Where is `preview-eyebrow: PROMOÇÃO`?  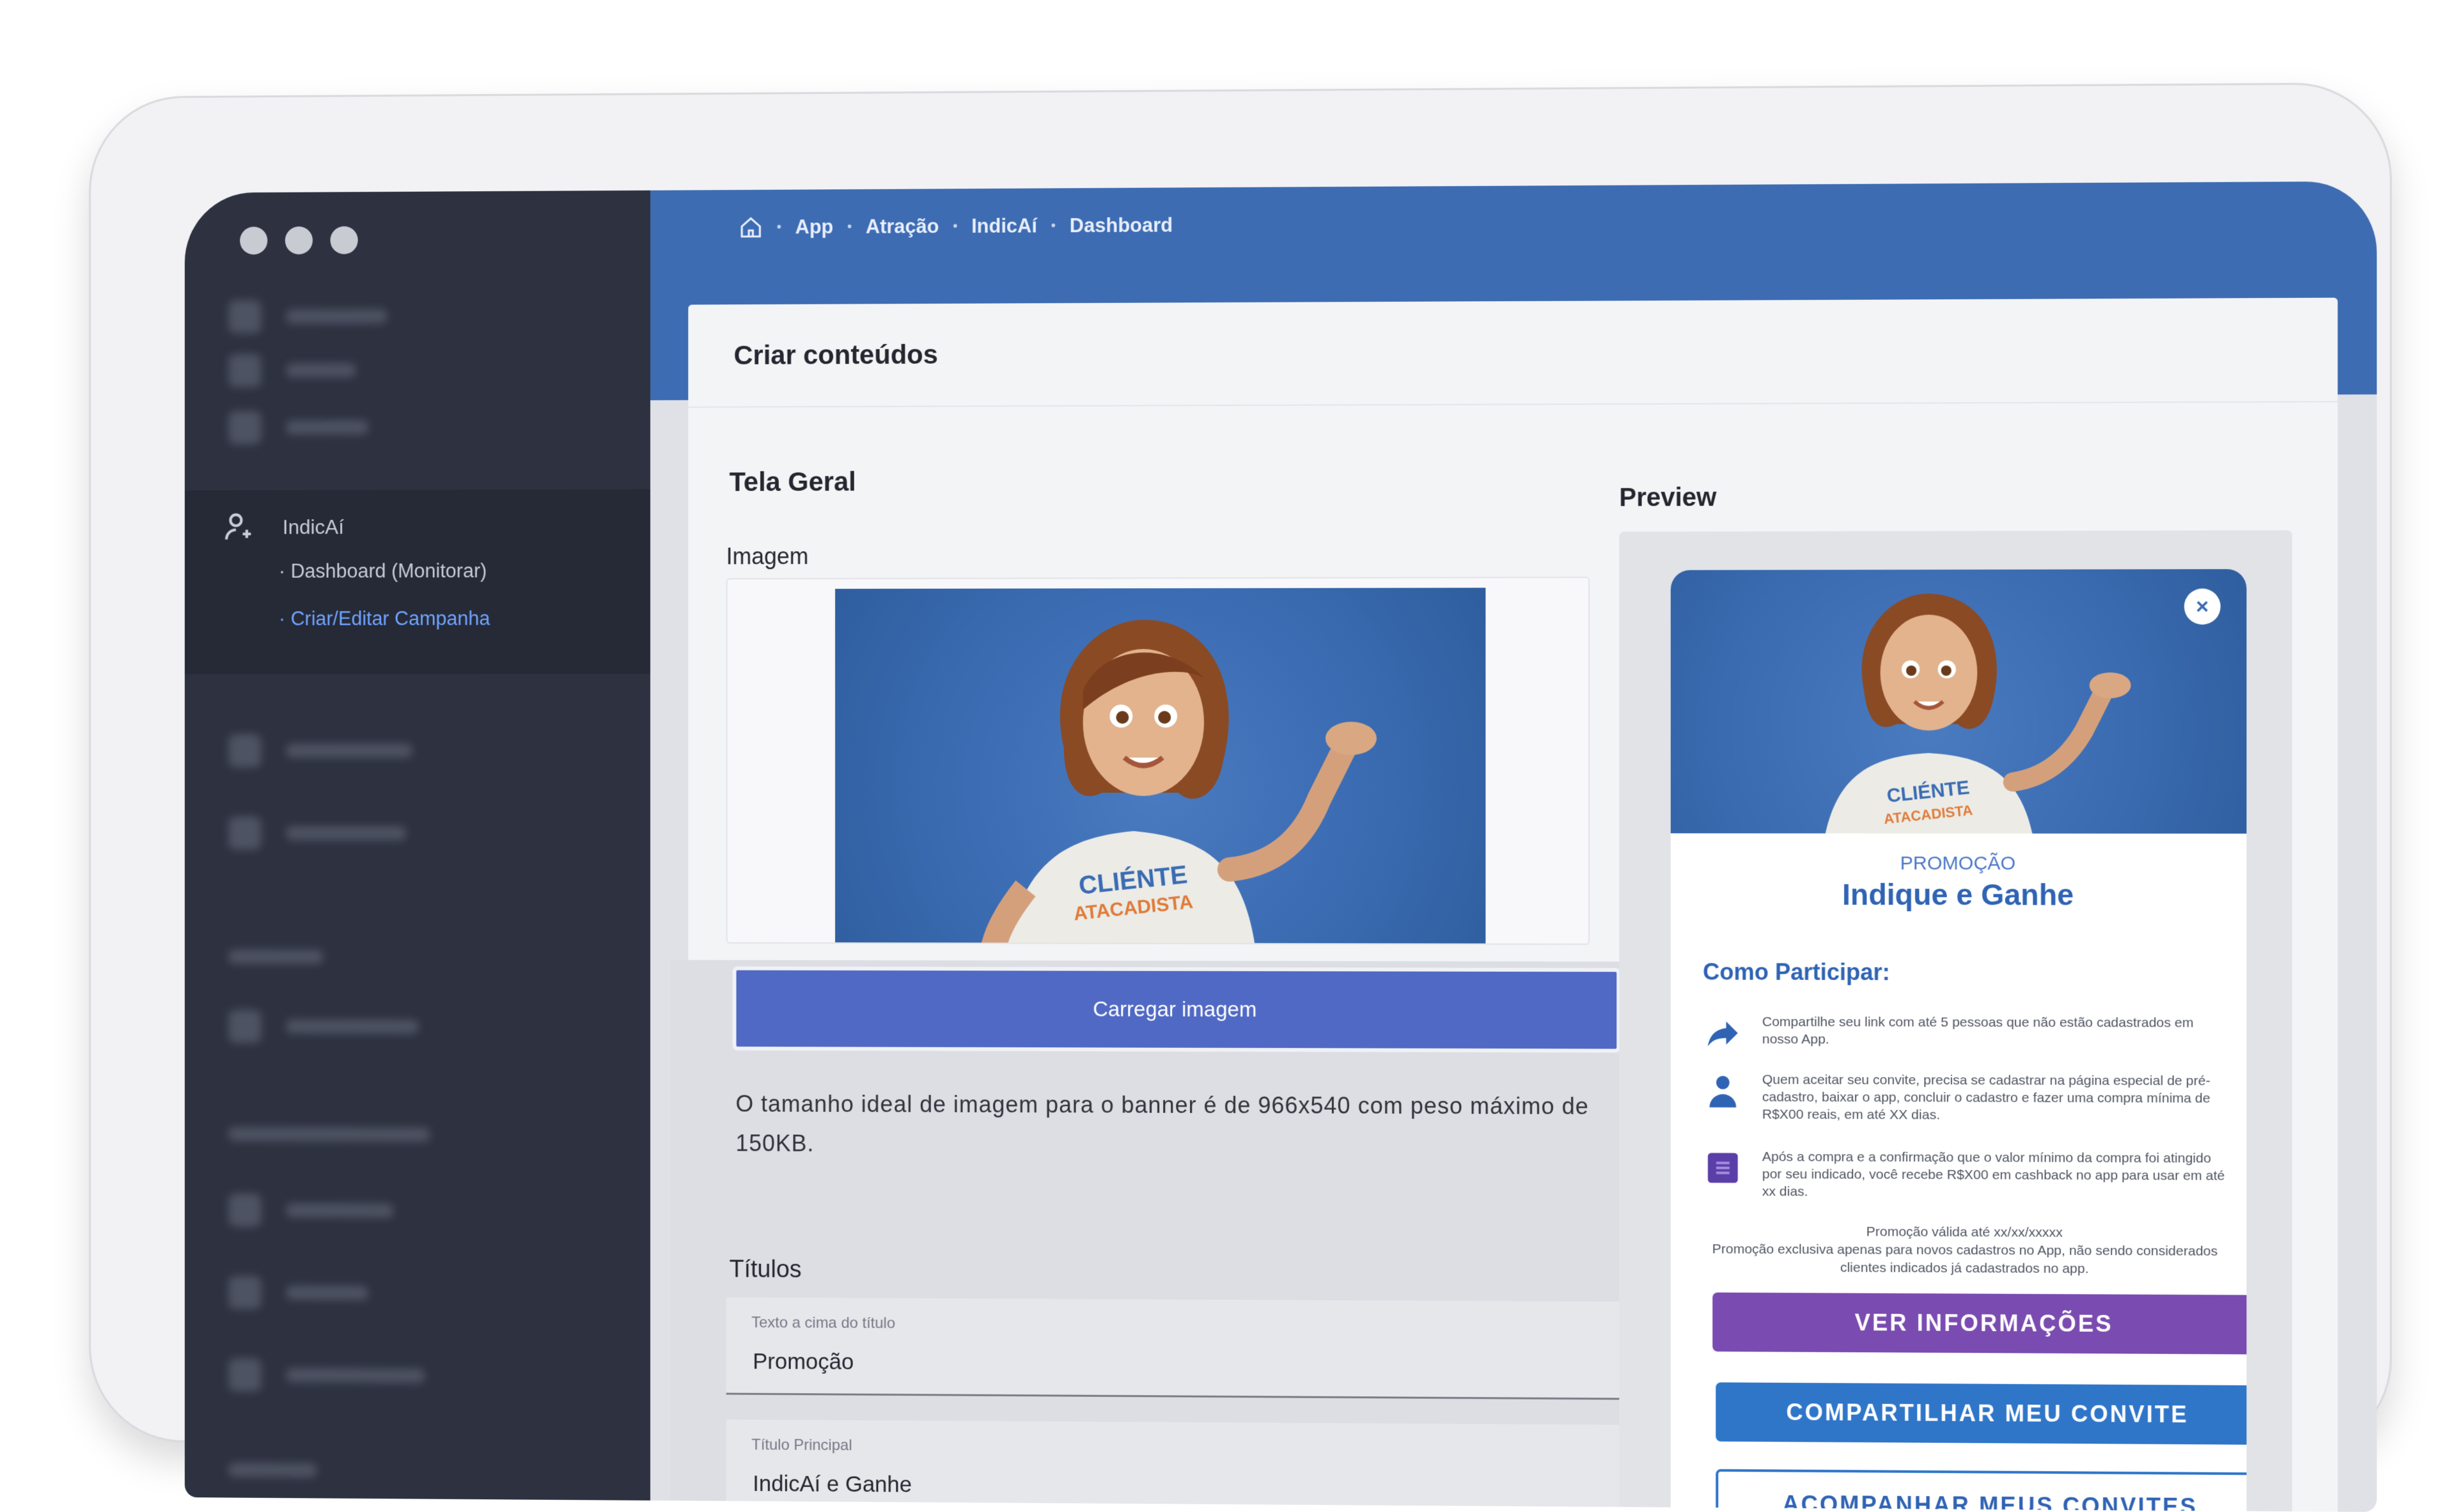 preview-eyebrow: PROMOÇÃO is located at coordinates (1958, 863).